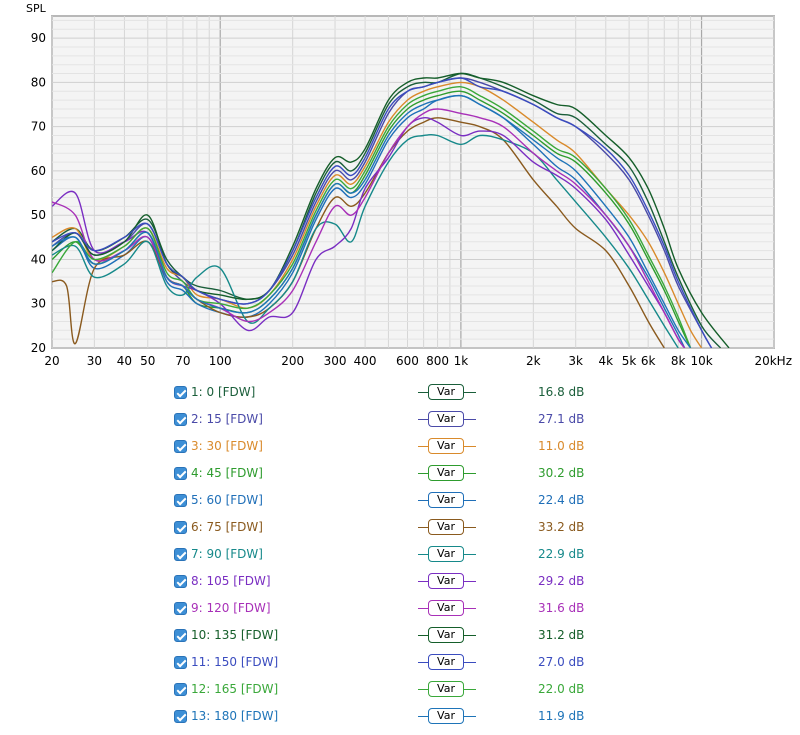 Image resolution: width=800 pixels, height=735 pixels. Describe the element at coordinates (561, 716) in the screenshot. I see `legend-value: 11.9 dB` at that location.